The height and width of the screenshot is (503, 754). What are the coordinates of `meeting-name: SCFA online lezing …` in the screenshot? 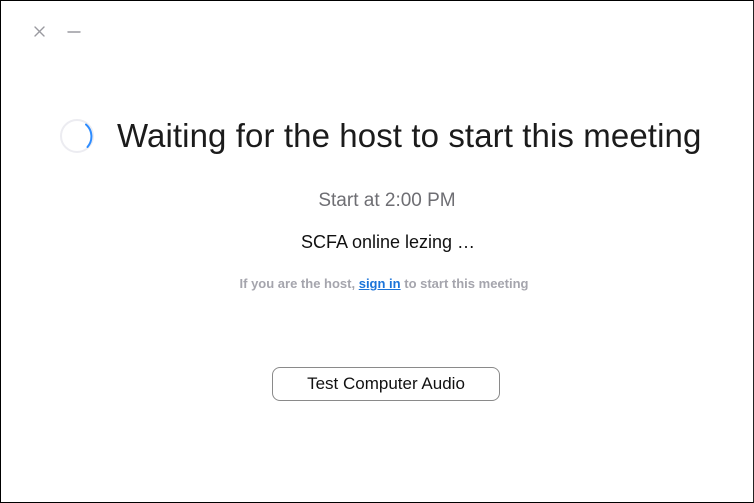 It's located at (388, 242).